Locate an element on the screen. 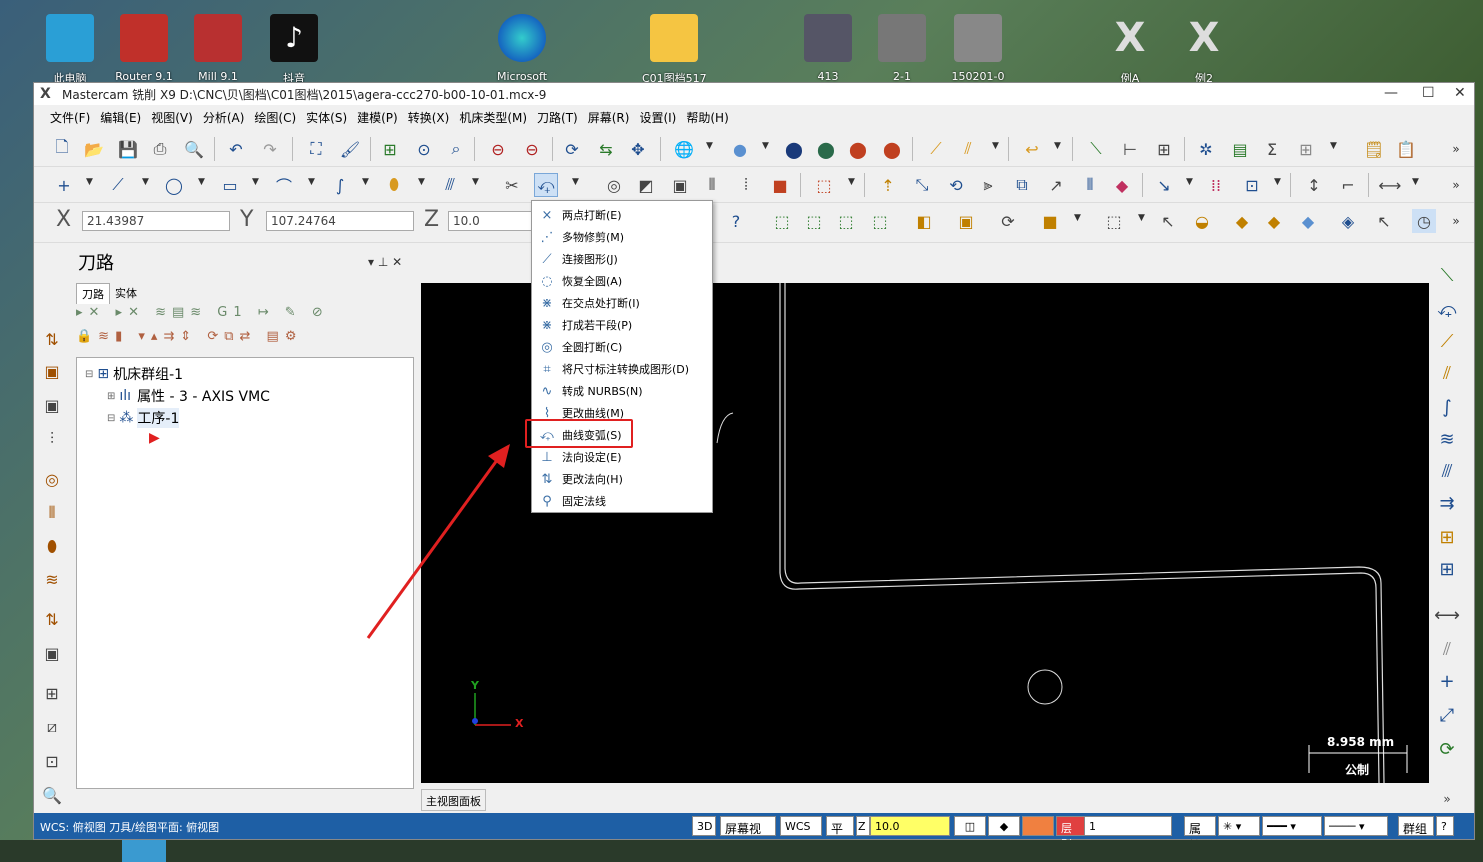 Image resolution: width=1483 pixels, height=862 pixels. status-groups-button: 群组 is located at coordinates (1416, 826).